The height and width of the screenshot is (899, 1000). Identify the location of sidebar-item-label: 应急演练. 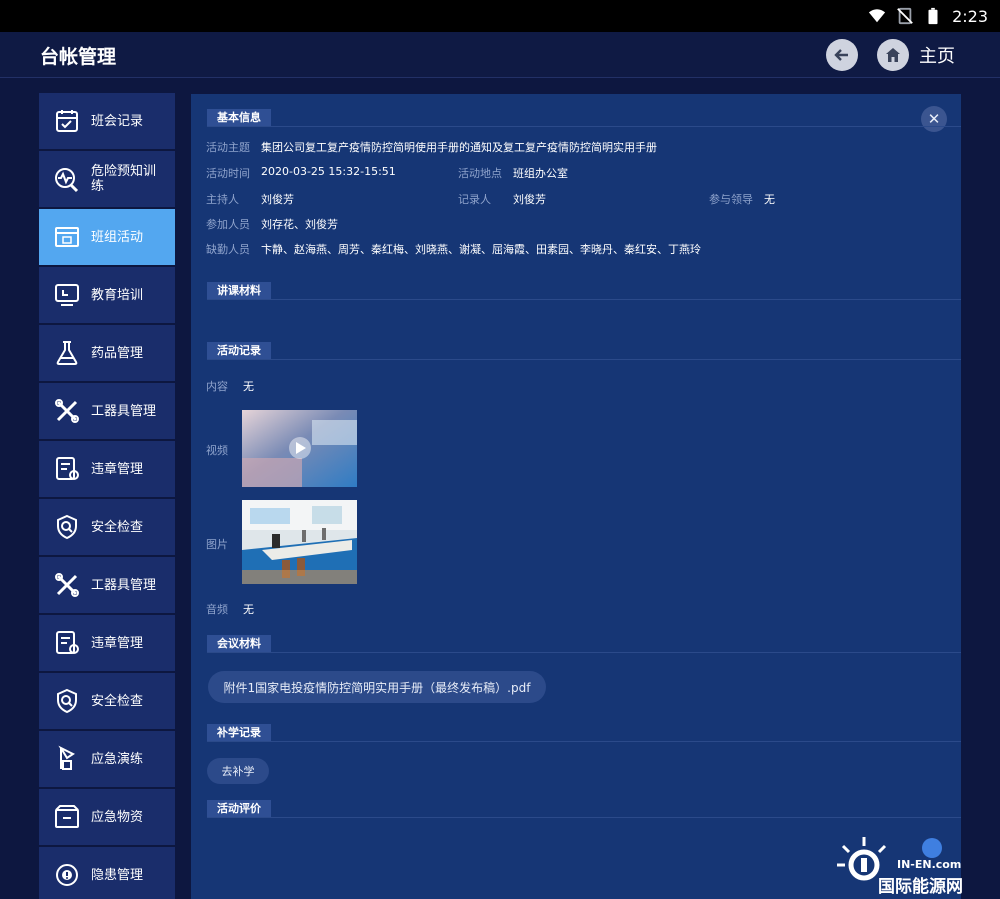
(117, 759).